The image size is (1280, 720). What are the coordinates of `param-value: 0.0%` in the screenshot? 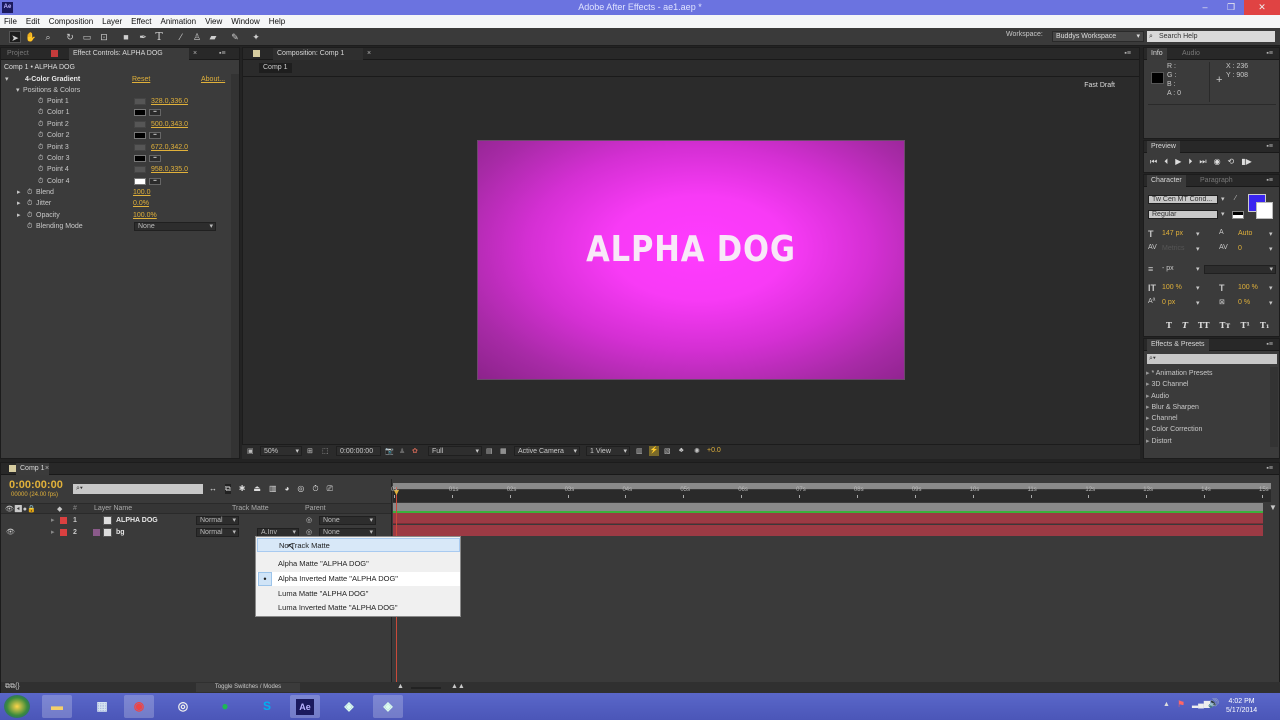 It's located at (141, 203).